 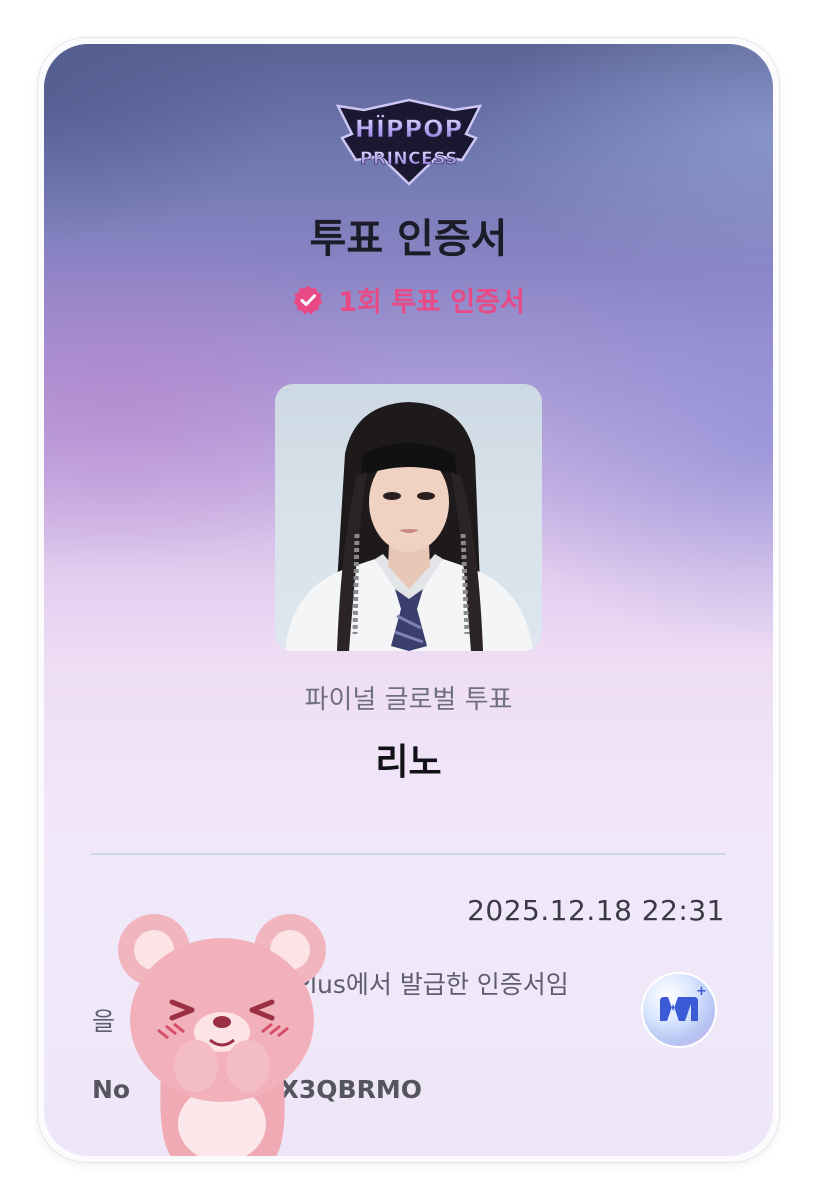 I want to click on issue-datetime: 2025.12.18 22:31, so click(x=596, y=910).